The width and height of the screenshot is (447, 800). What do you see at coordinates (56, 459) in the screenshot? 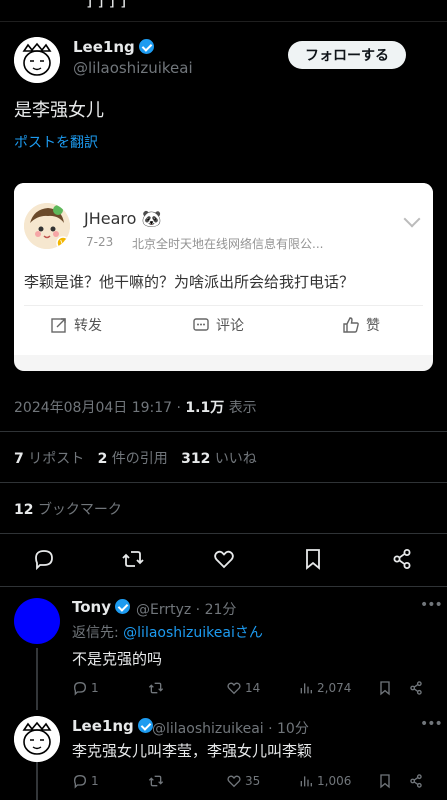
I see `reposts-label: リポスト` at bounding box center [56, 459].